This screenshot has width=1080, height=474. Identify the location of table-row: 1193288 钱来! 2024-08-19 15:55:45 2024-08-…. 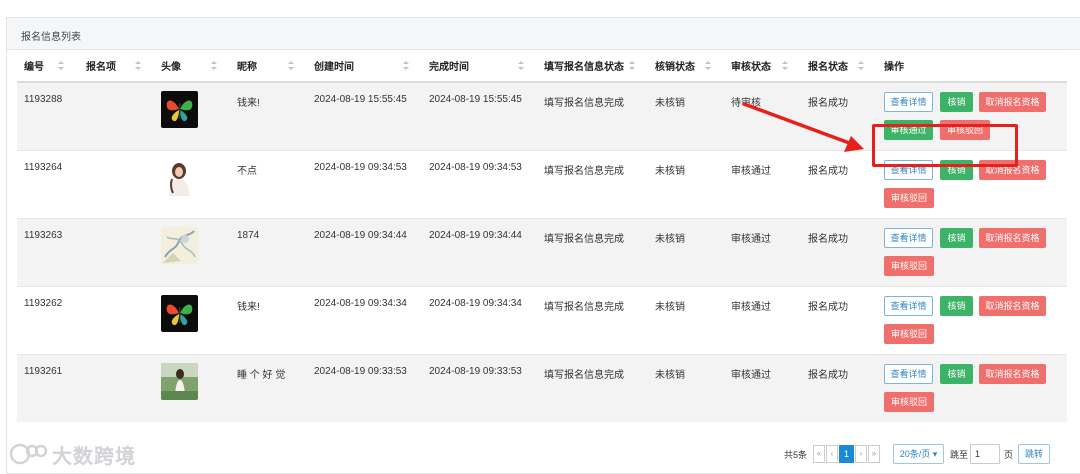
(542, 115).